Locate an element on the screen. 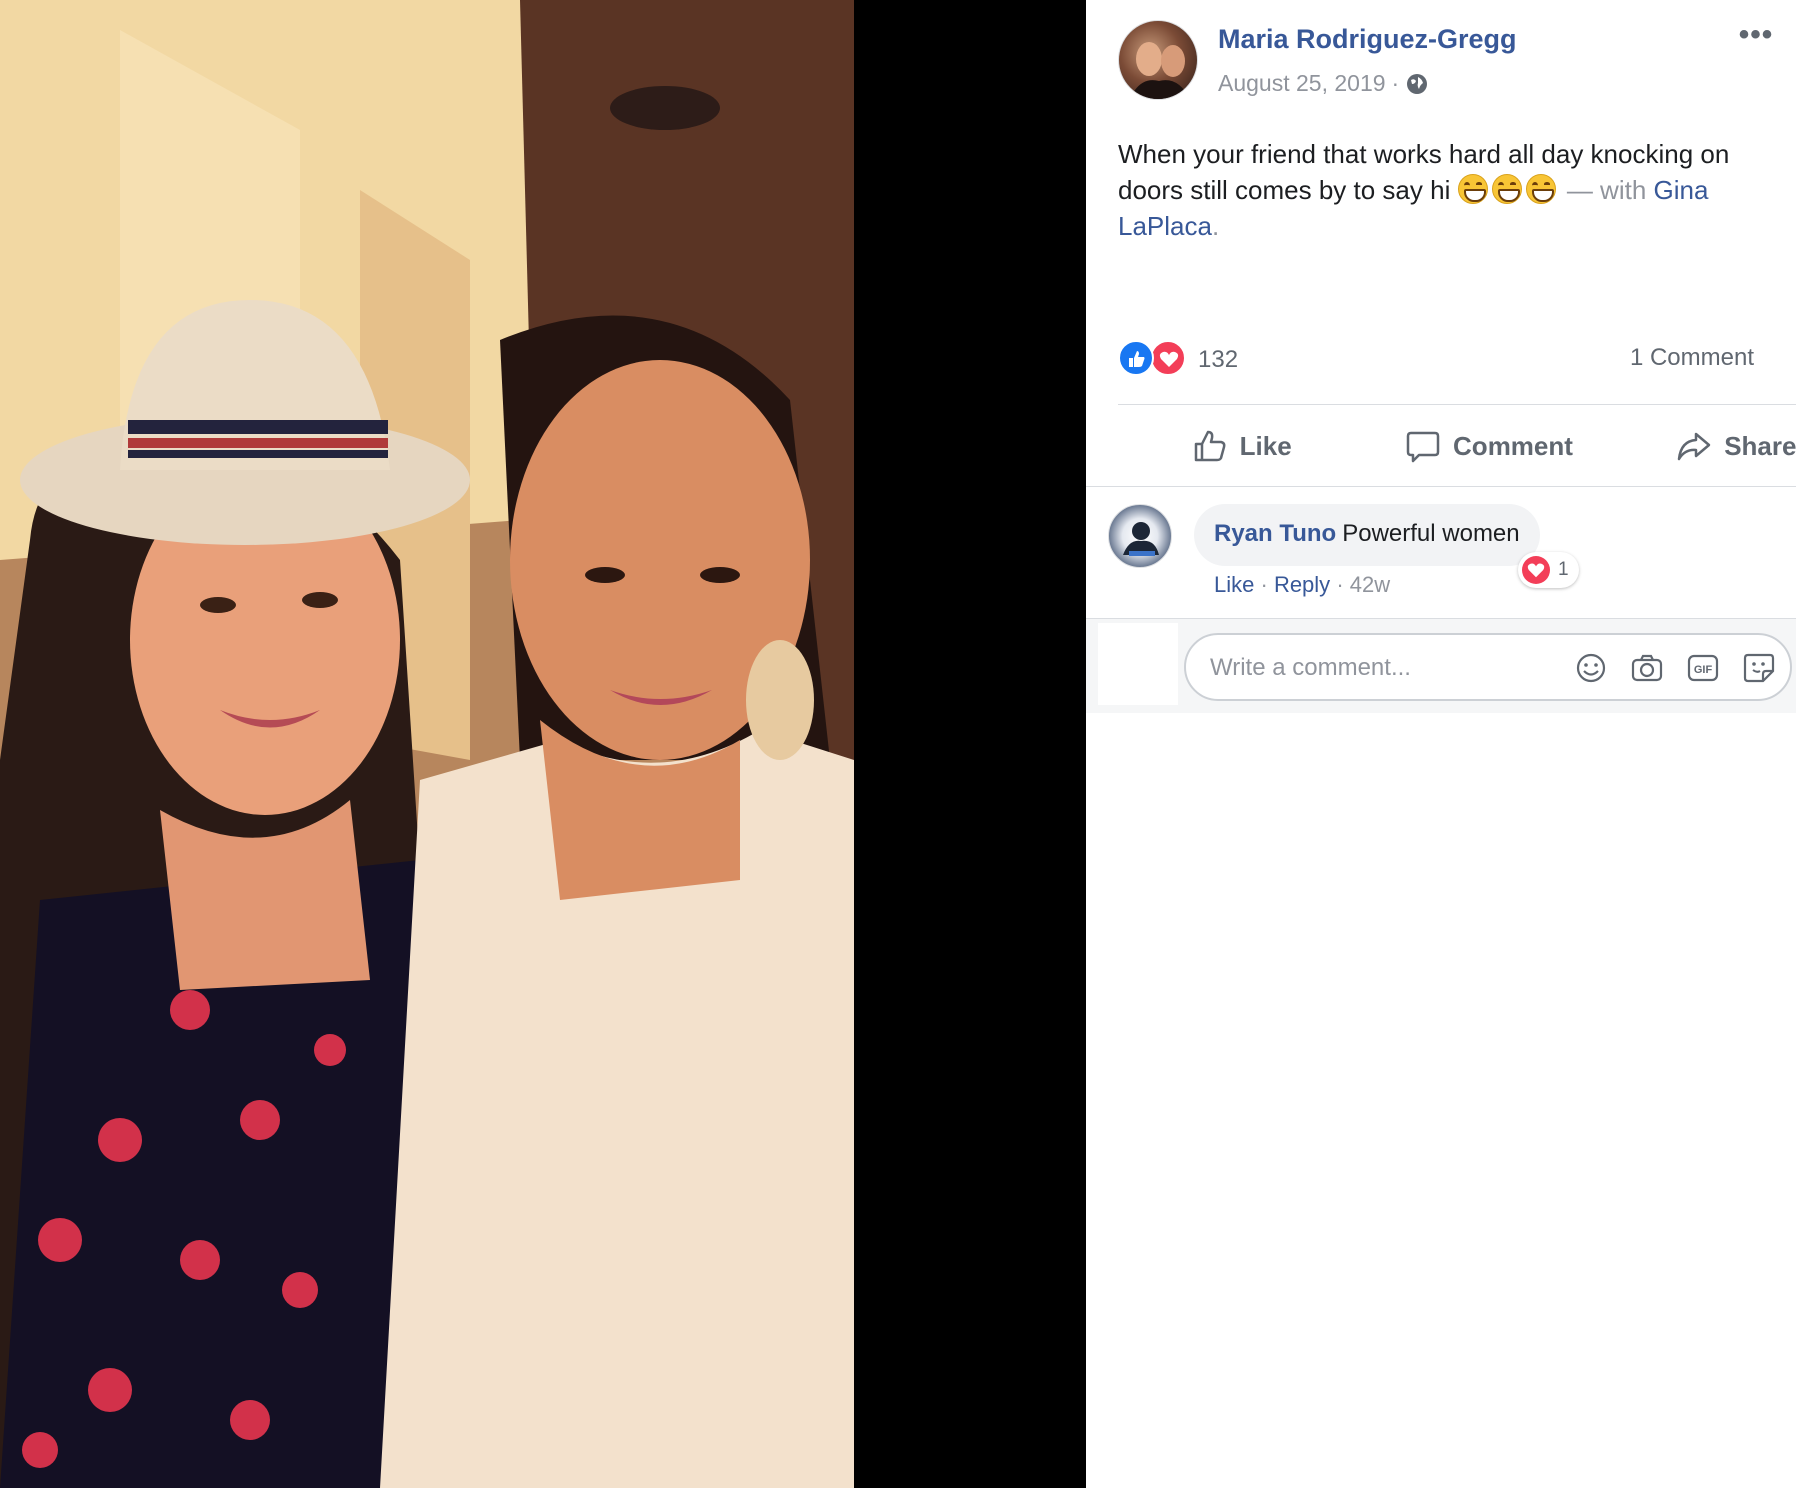  comment-actions: Like · Reply · 42w is located at coordinates (1302, 585).